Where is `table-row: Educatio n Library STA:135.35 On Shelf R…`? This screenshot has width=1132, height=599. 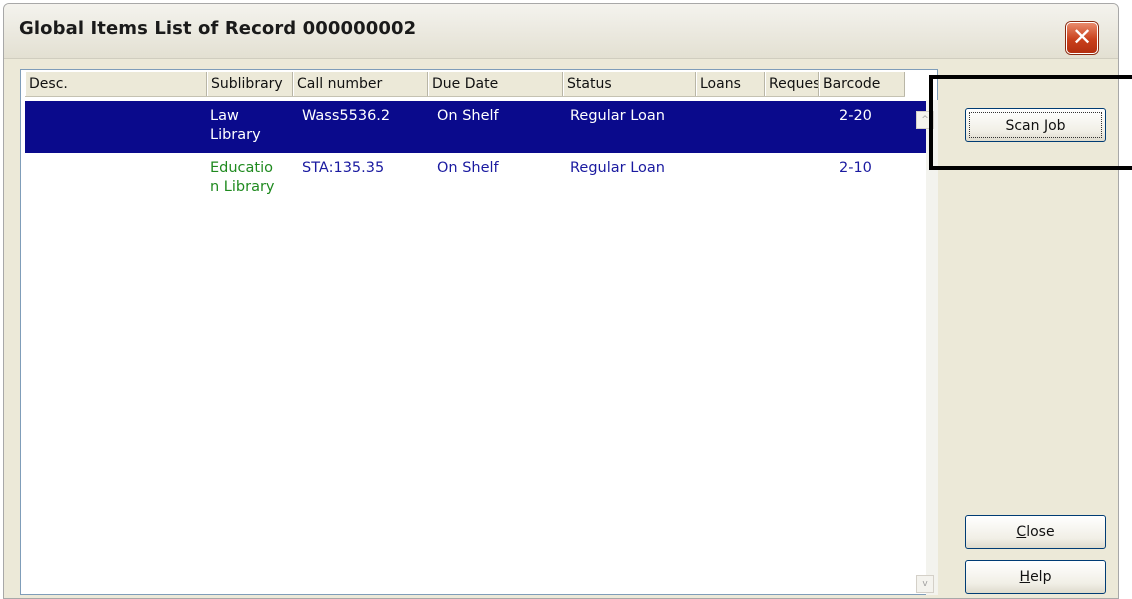 table-row: Educatio n Library STA:135.35 On Shelf R… is located at coordinates (478, 179).